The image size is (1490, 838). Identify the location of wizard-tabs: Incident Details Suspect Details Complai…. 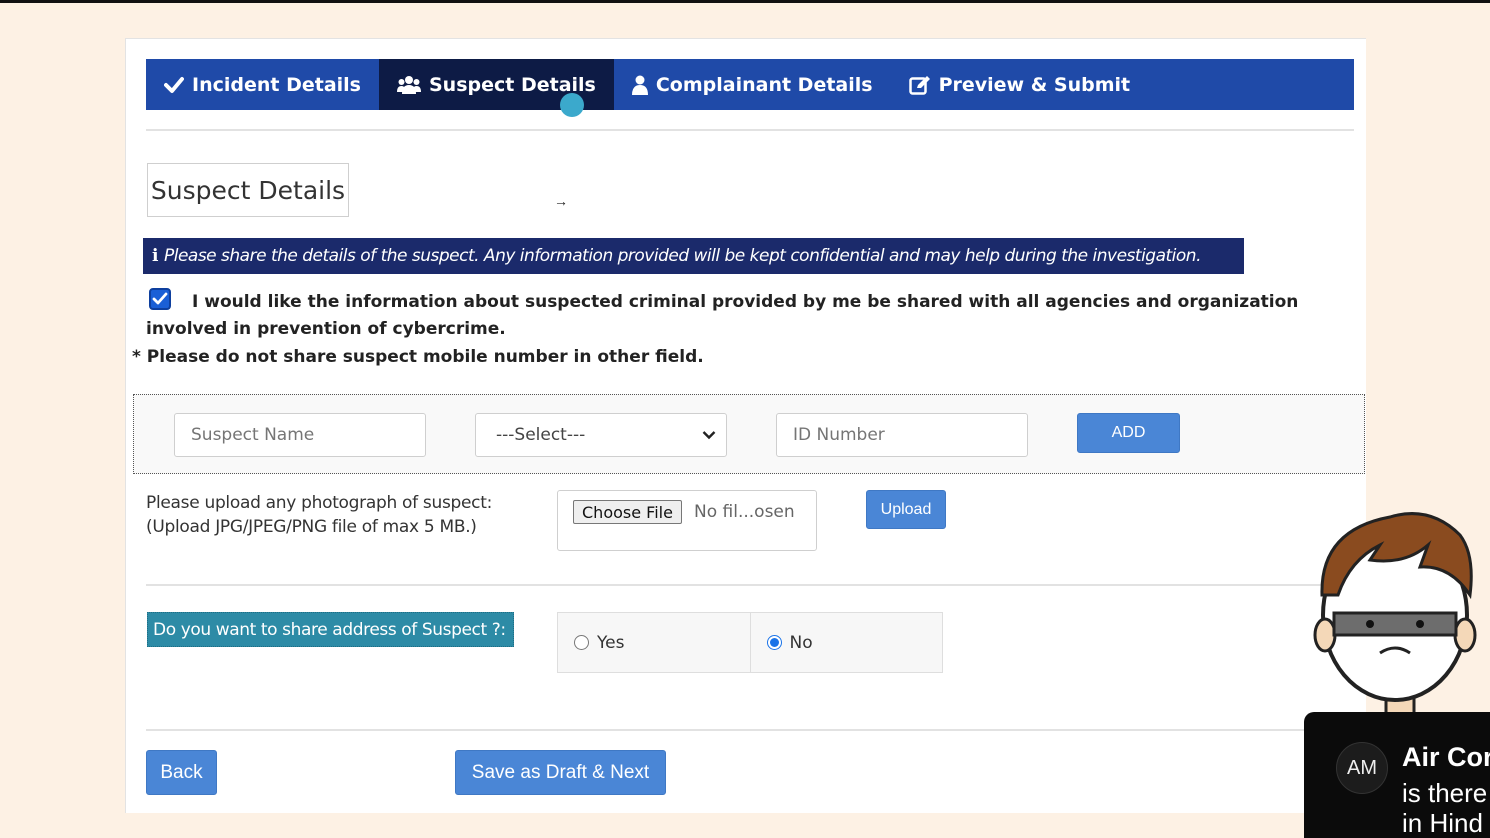
(750, 84).